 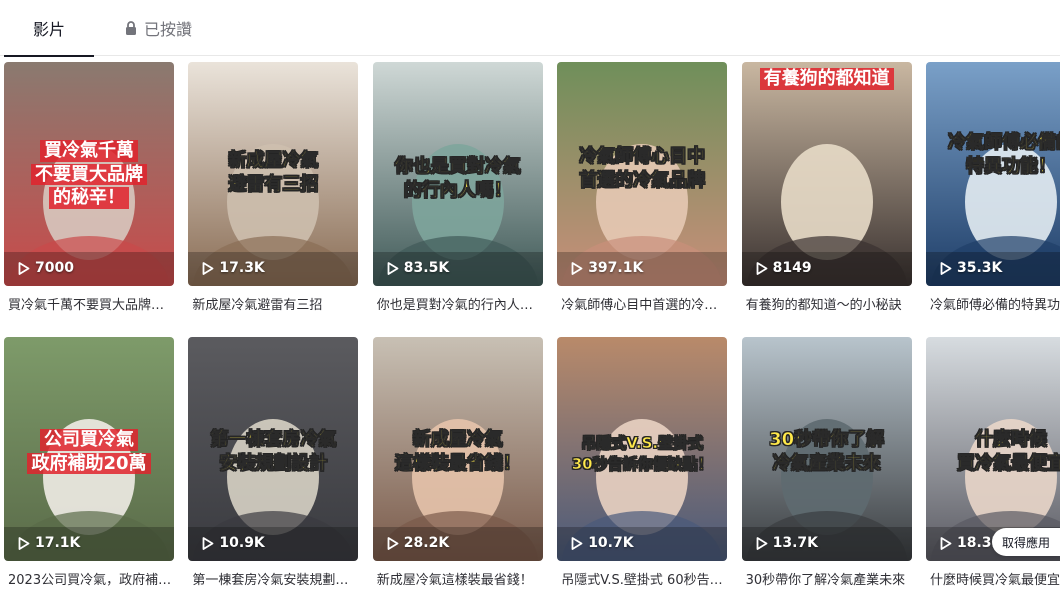 I want to click on overlay-line: 冷氣產業未來, so click(x=826, y=463).